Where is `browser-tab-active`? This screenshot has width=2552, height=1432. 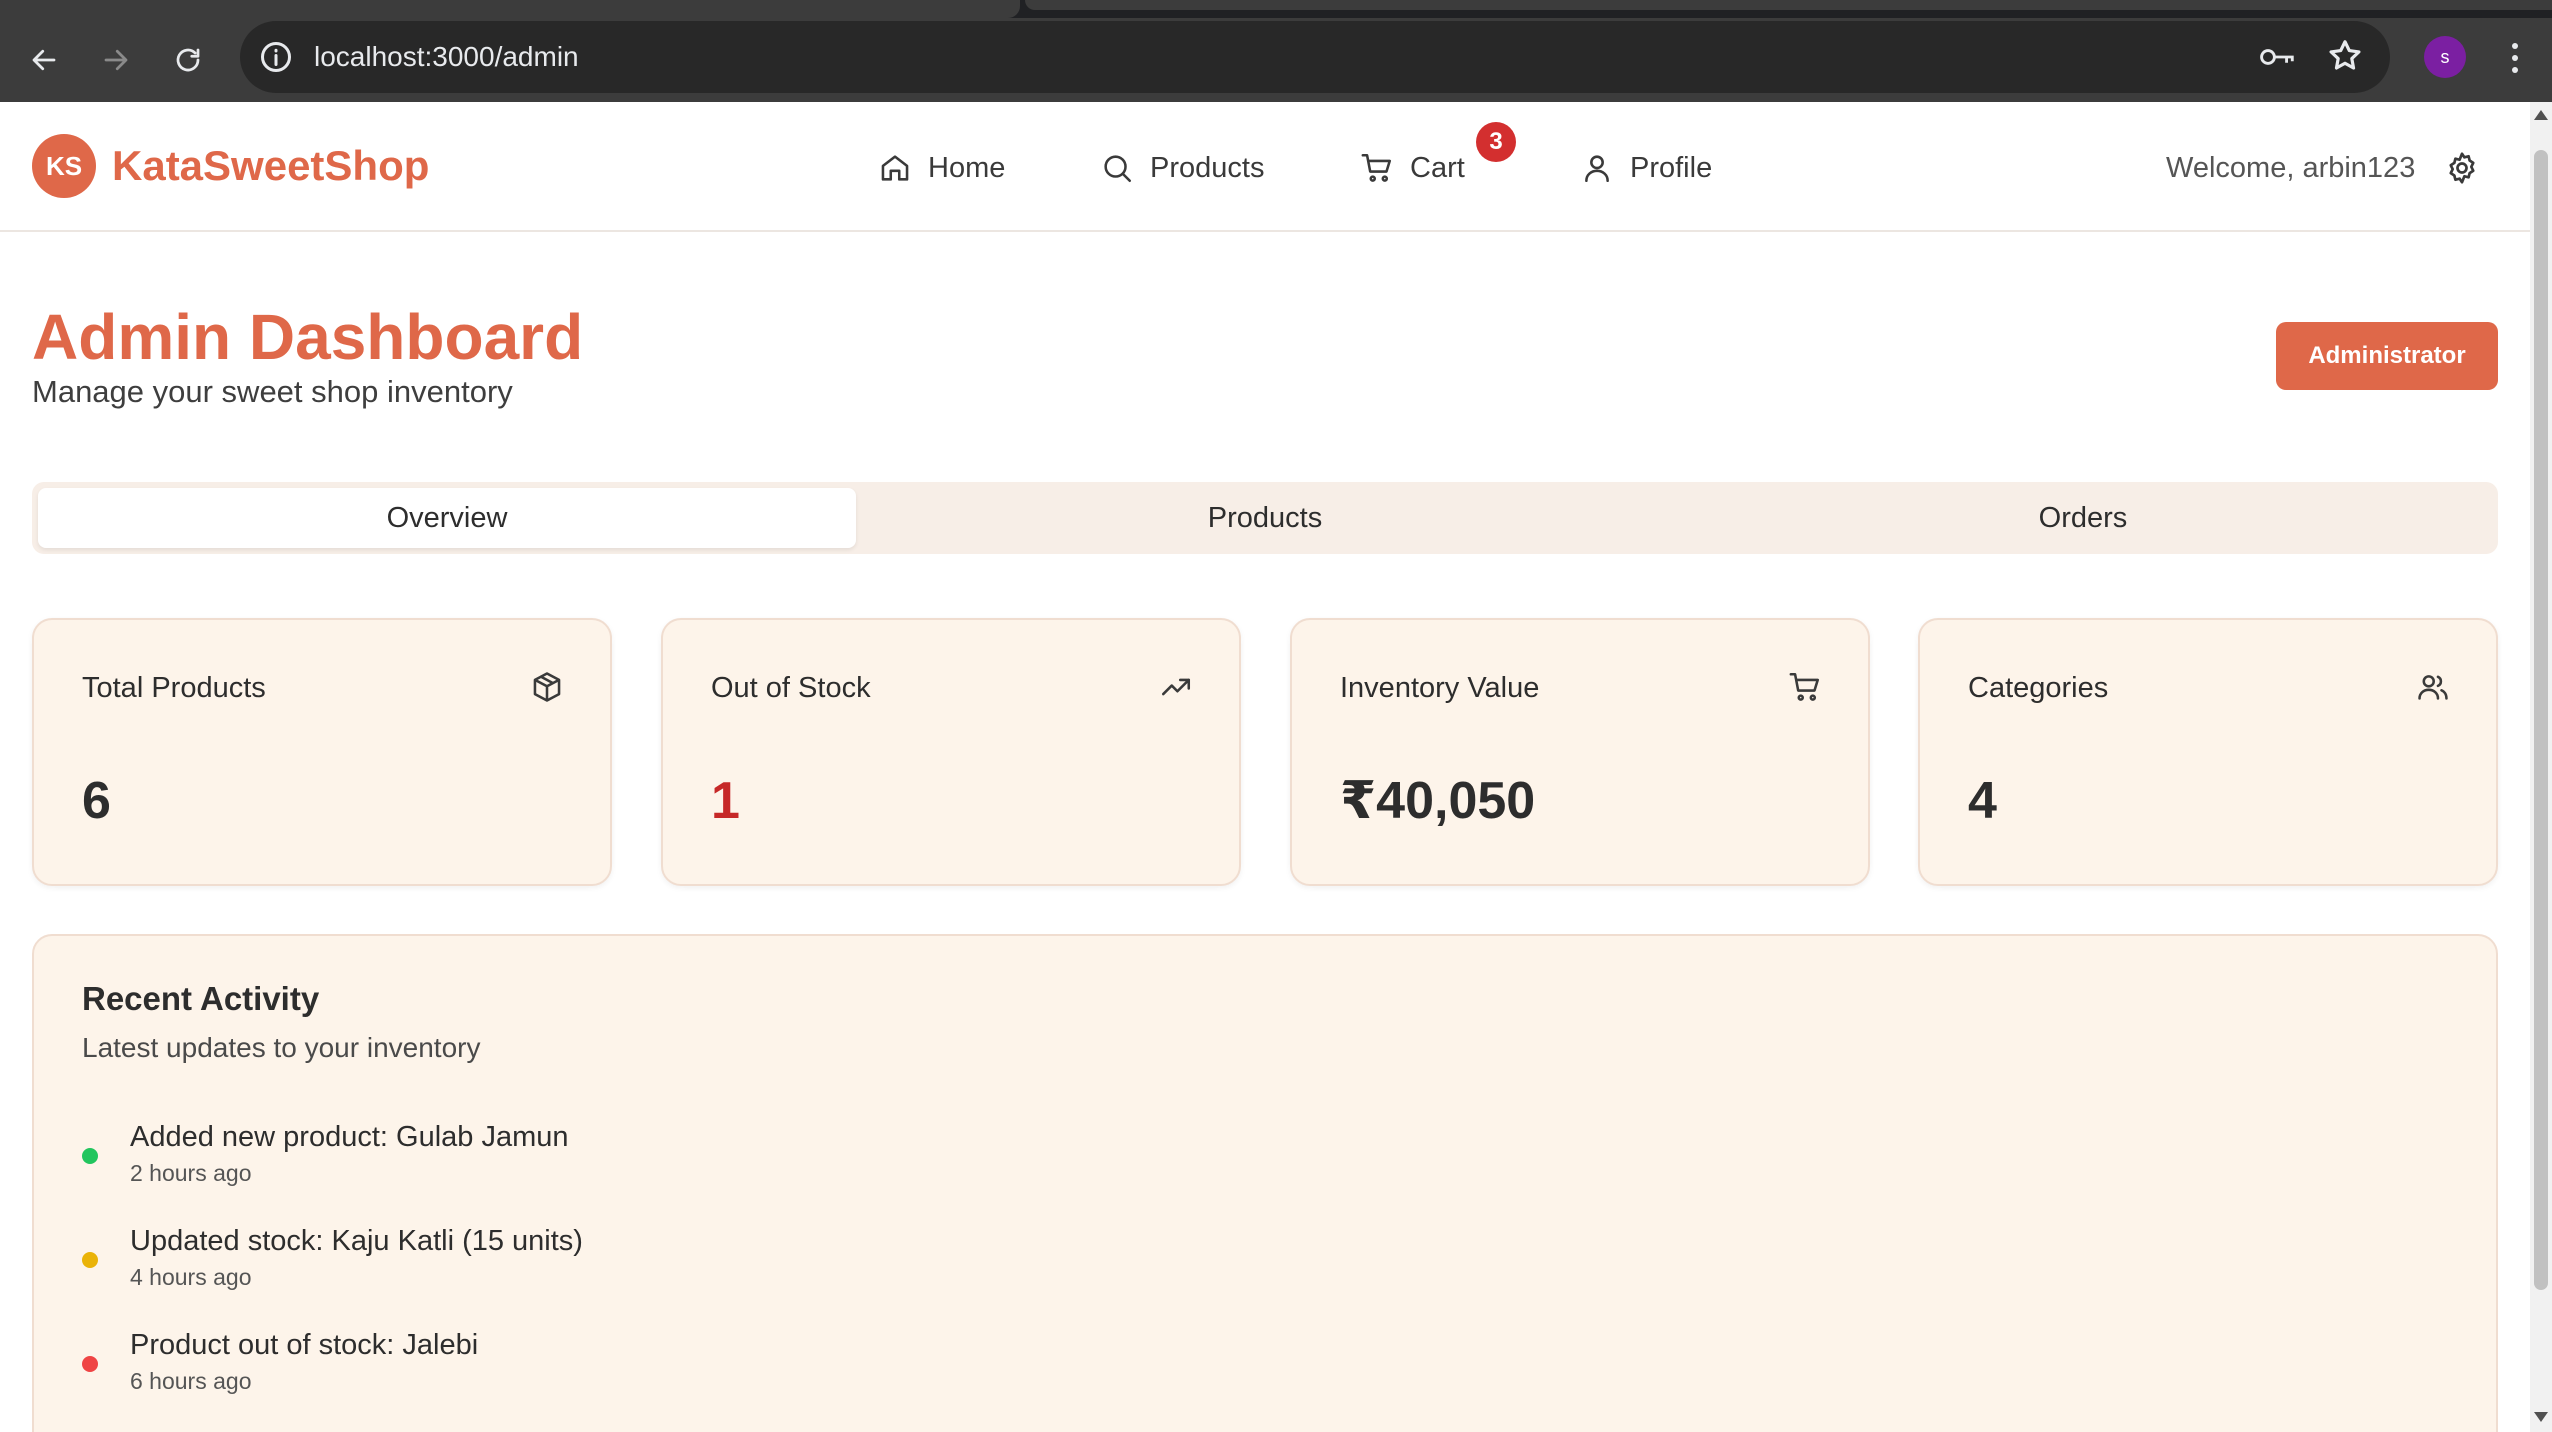
browser-tab-active is located at coordinates (510, 9).